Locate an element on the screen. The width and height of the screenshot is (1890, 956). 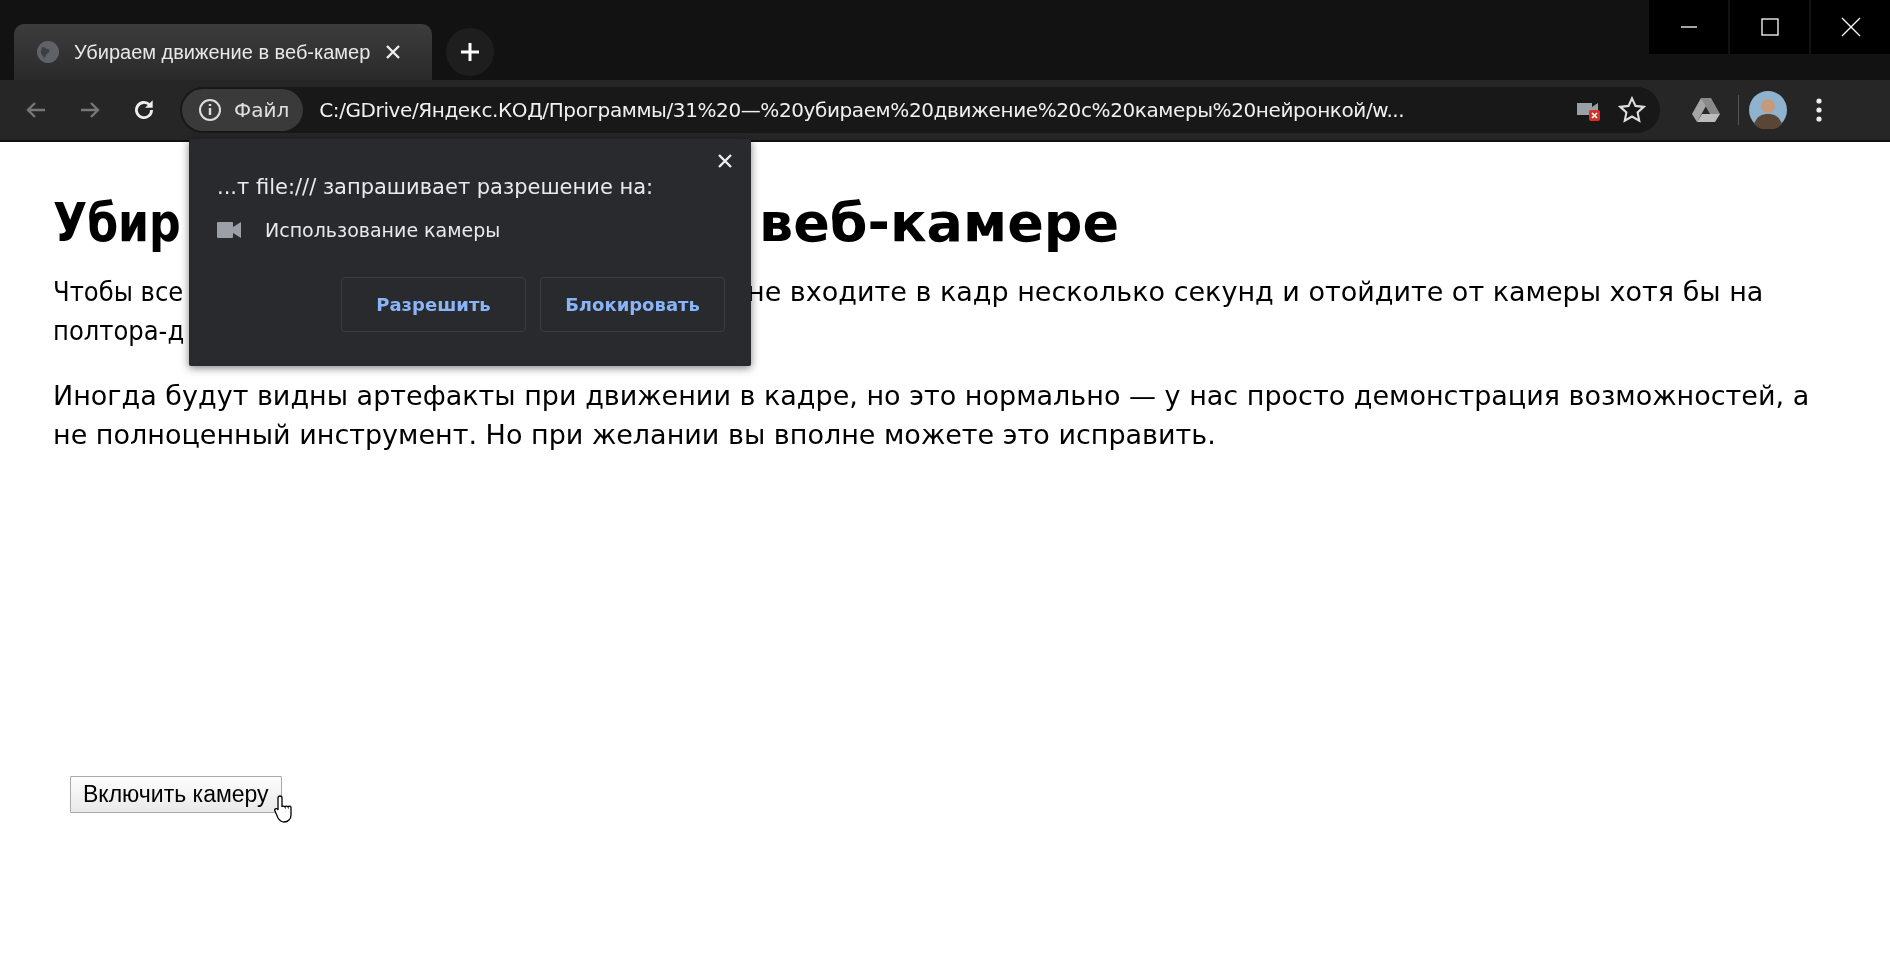
plus-icon is located at coordinates (470, 52).